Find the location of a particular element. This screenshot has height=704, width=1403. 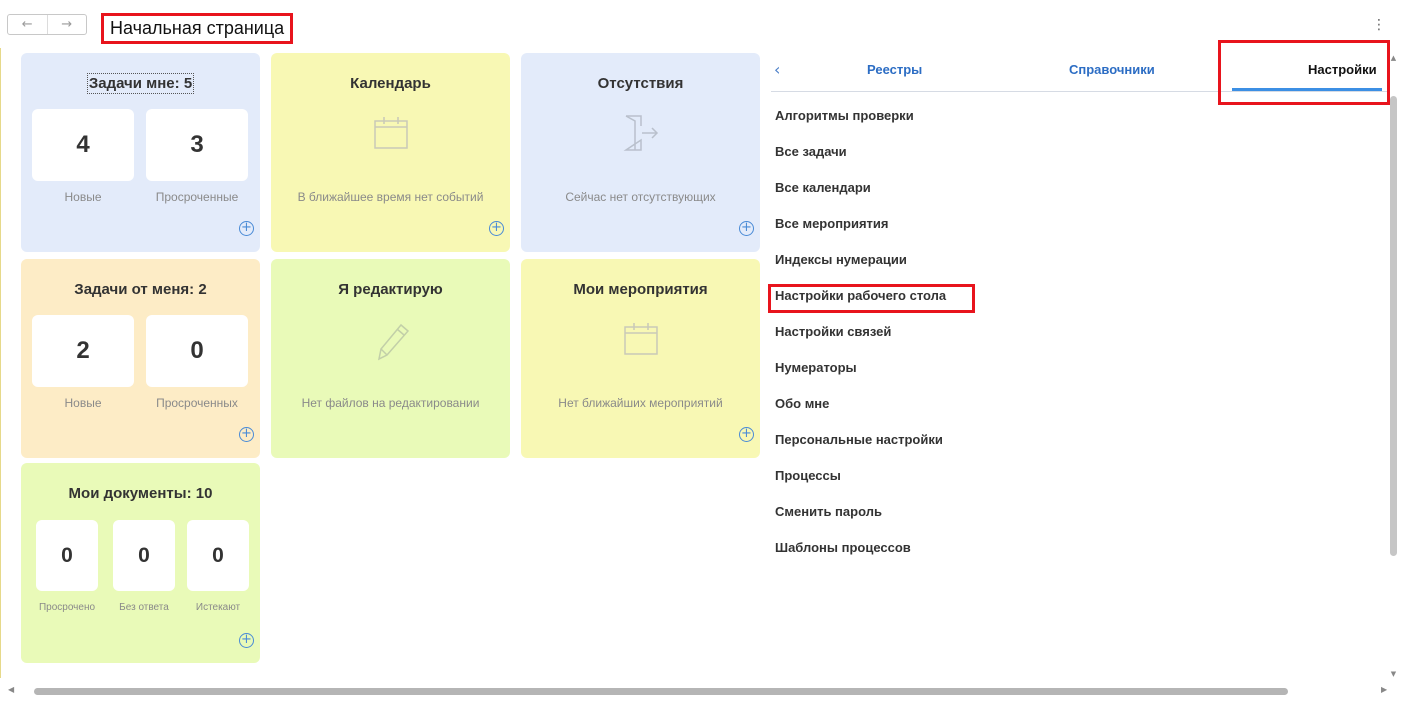

scroll-right-icon: ▶ is located at coordinates (1384, 689).